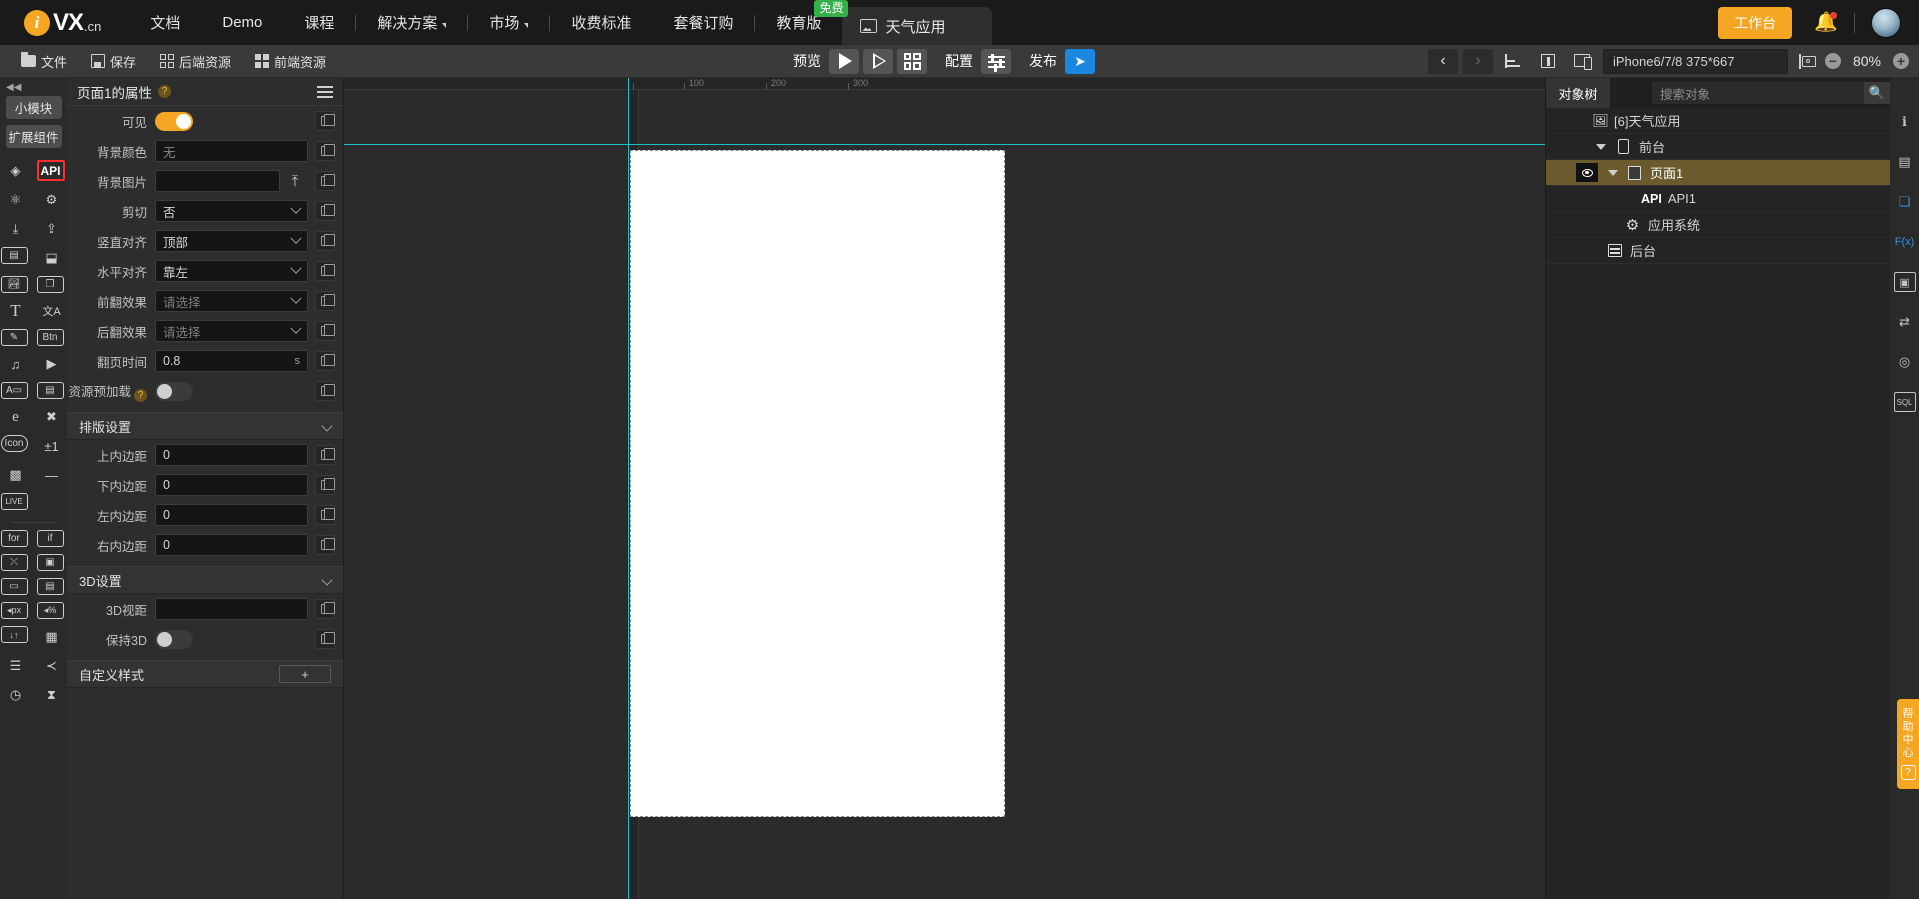  I want to click on download-icon: ⤓, so click(16, 229).